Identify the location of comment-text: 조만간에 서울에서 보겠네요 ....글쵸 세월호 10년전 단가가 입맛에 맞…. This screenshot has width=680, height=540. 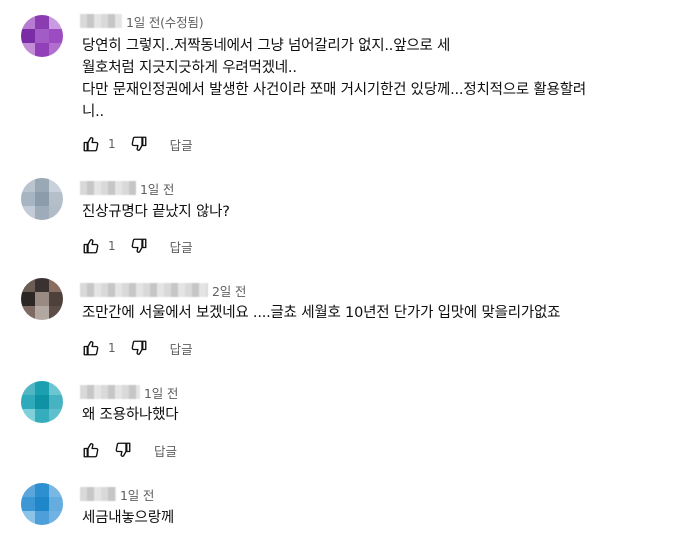
(374, 313).